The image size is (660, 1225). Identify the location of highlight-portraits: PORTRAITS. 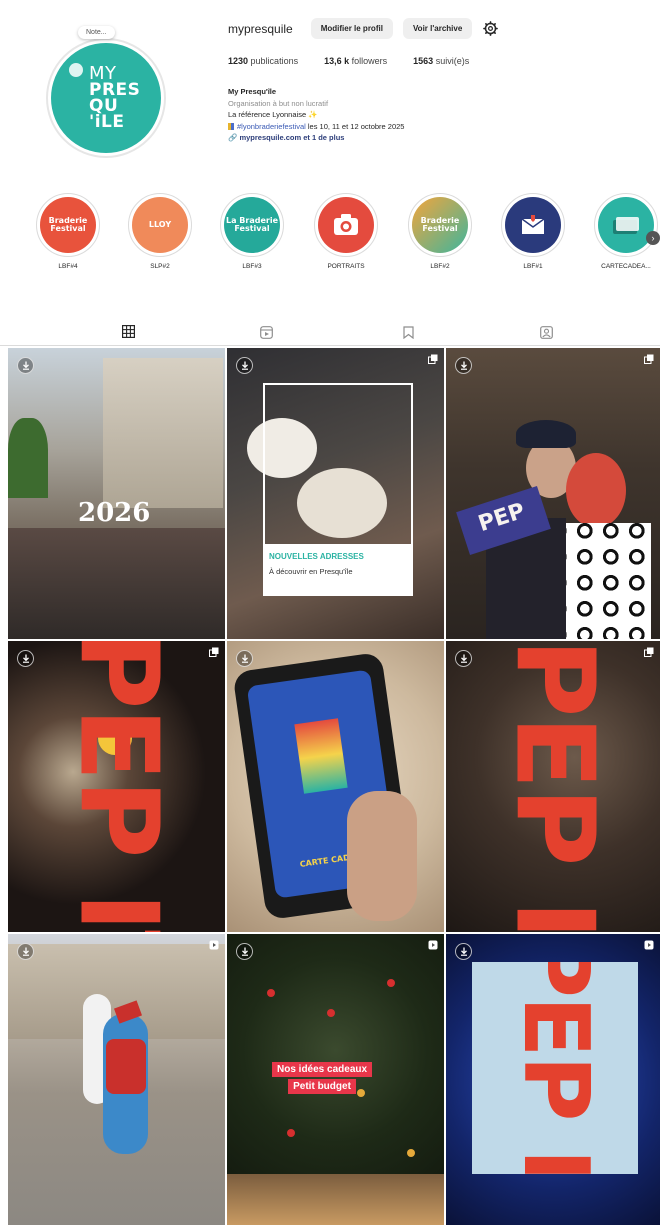
(346, 231).